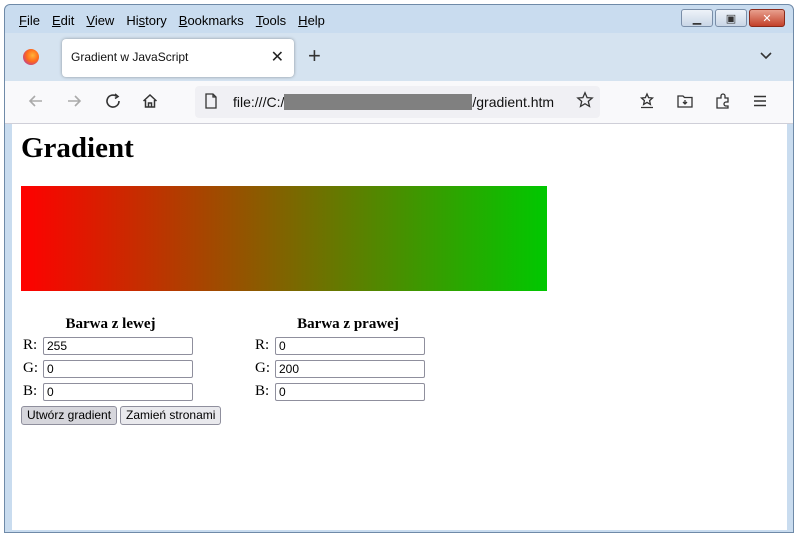  I want to click on close-icon: ✕, so click(767, 18).